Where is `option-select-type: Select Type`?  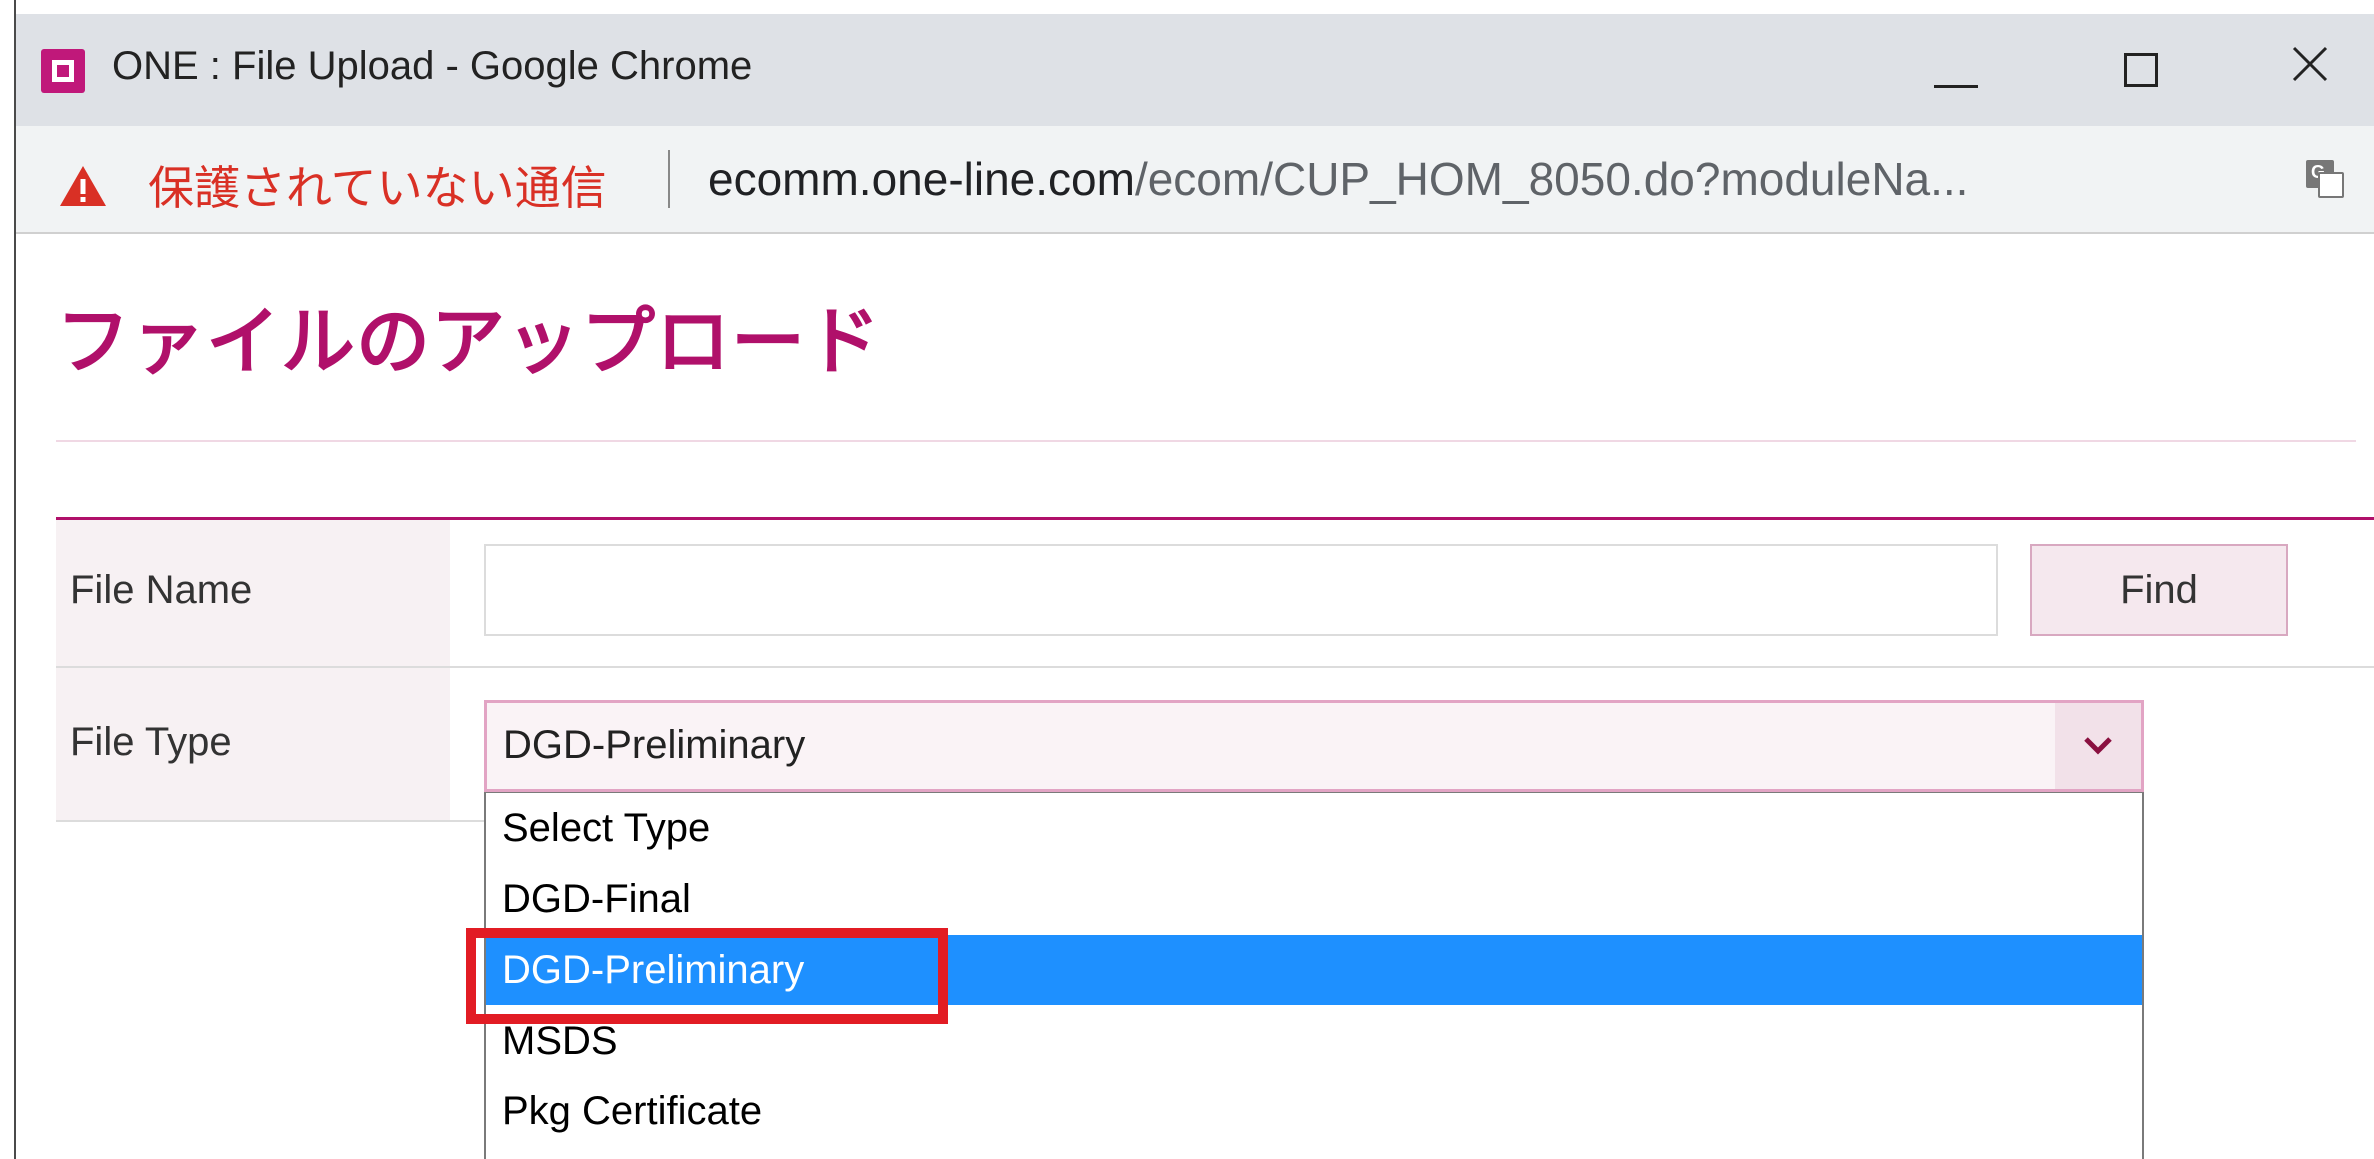 option-select-type: Select Type is located at coordinates (1314, 828).